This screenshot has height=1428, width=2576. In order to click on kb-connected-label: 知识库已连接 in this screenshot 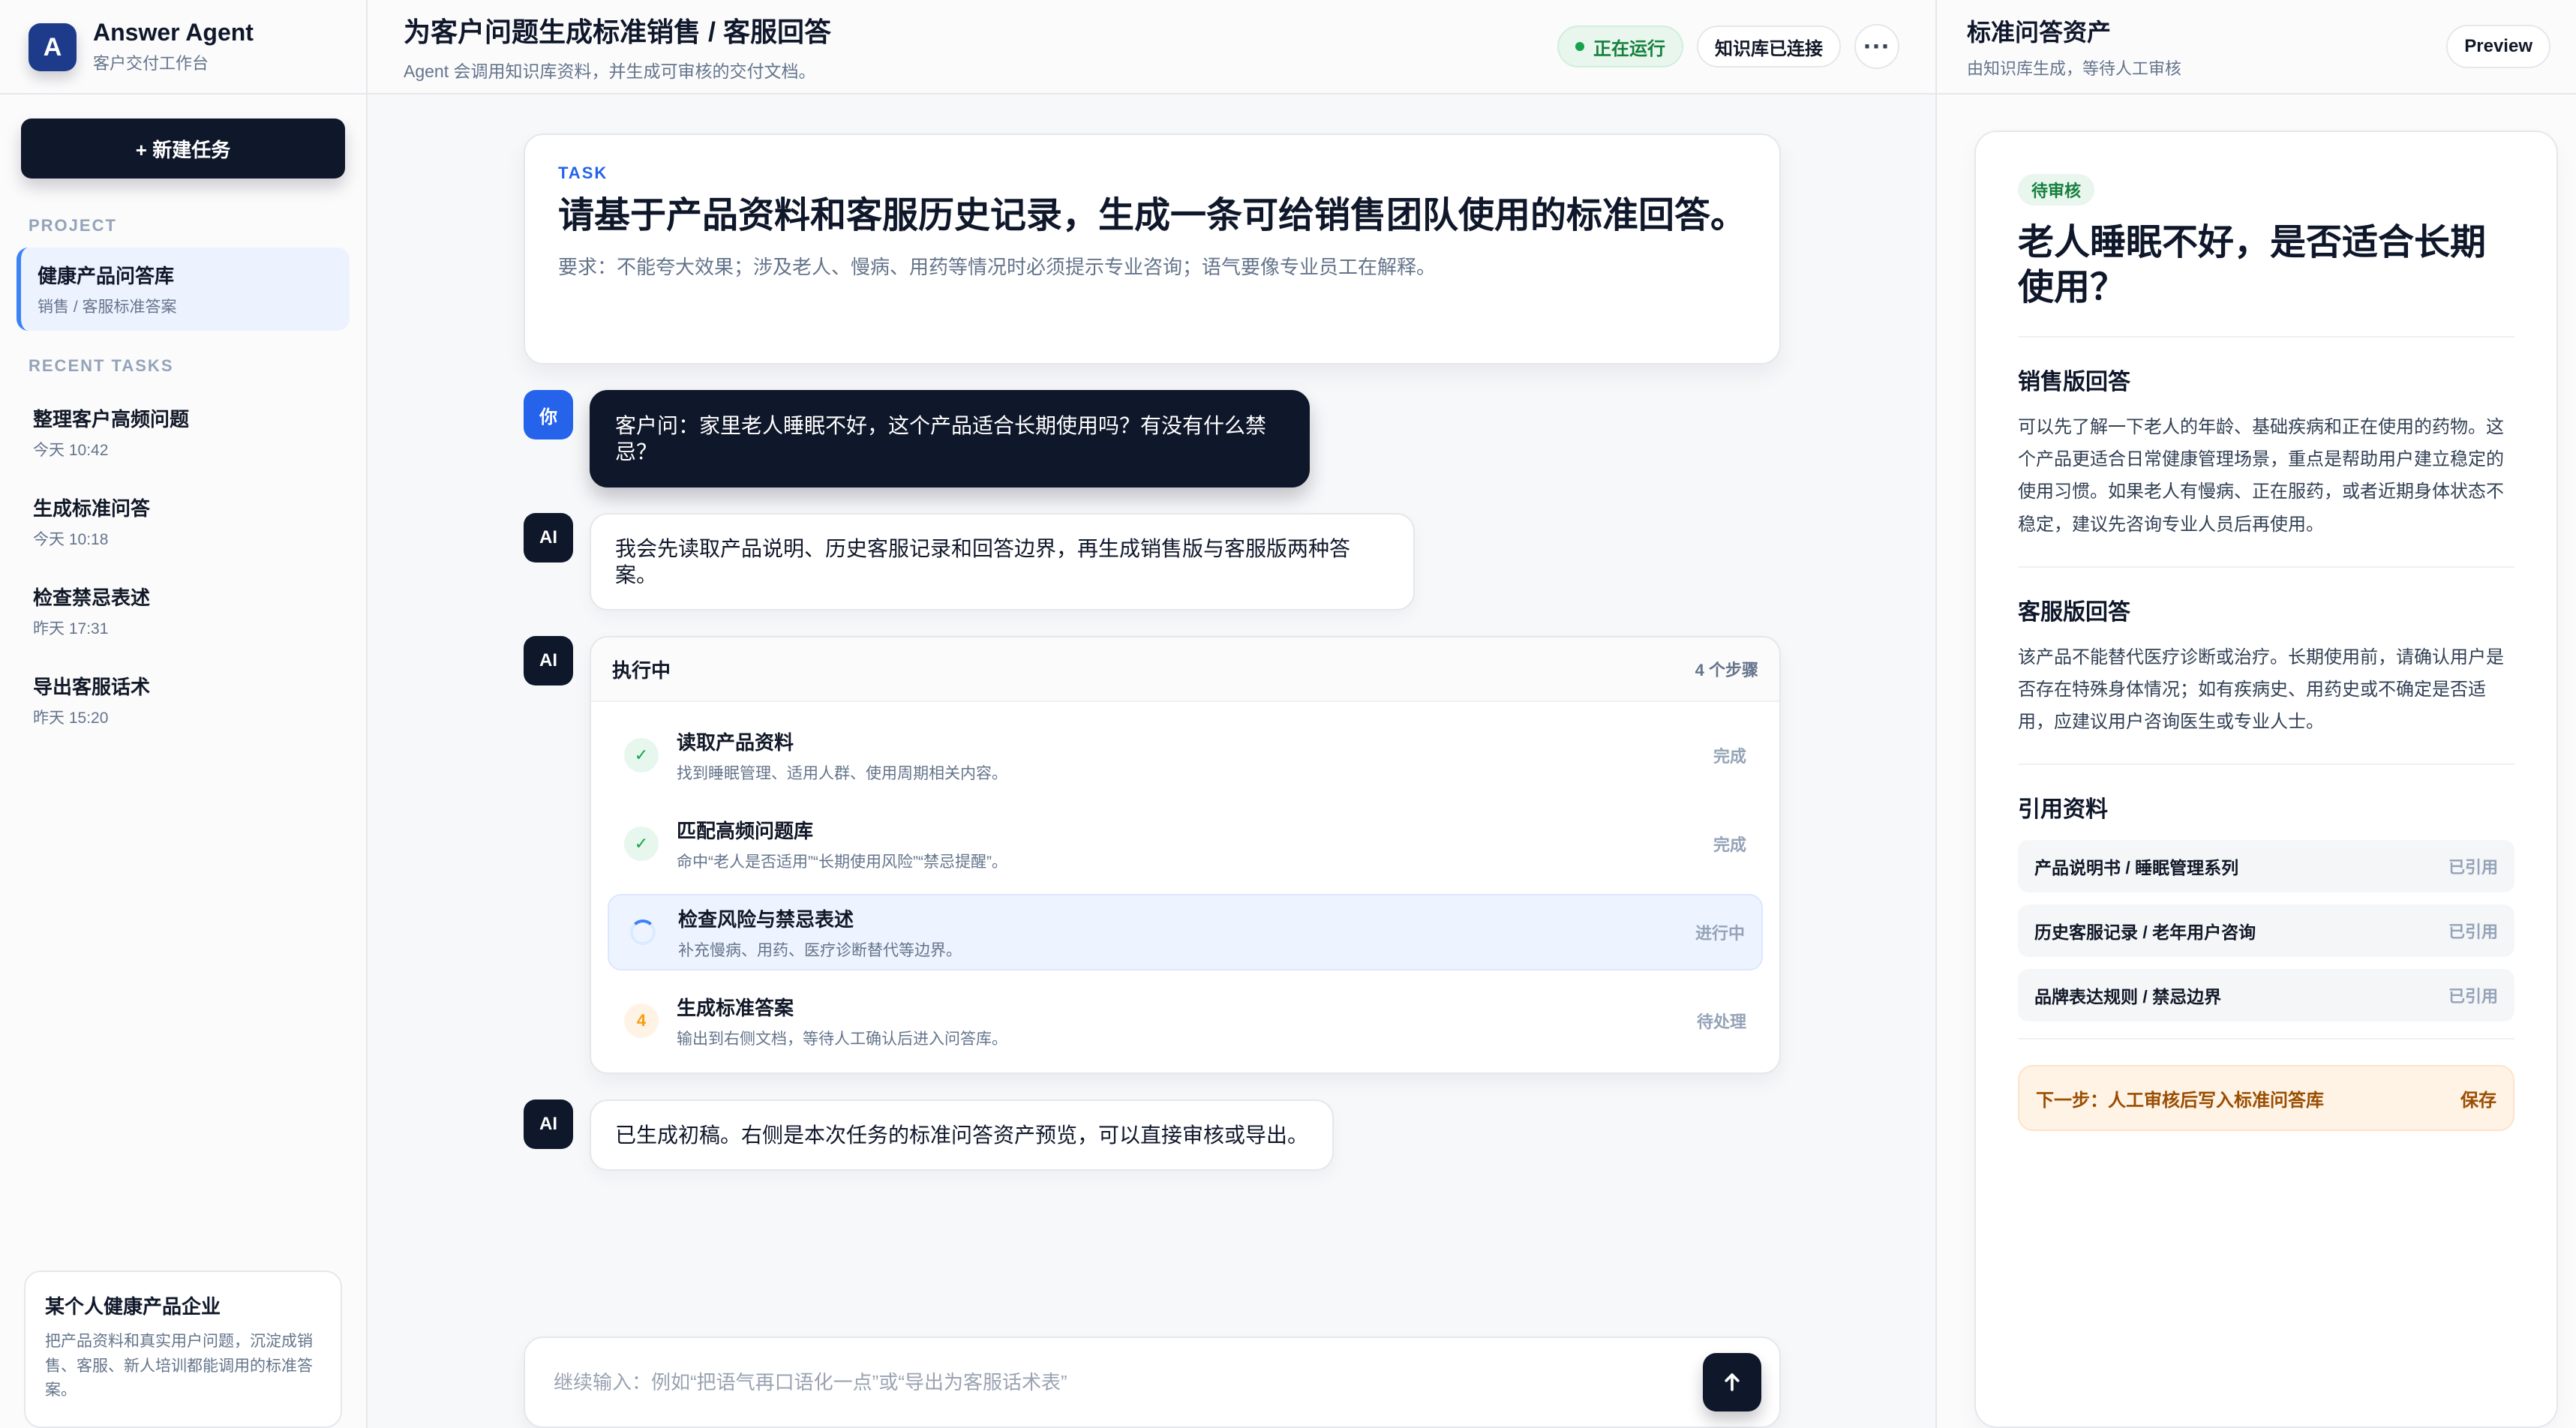, I will do `click(1769, 48)`.